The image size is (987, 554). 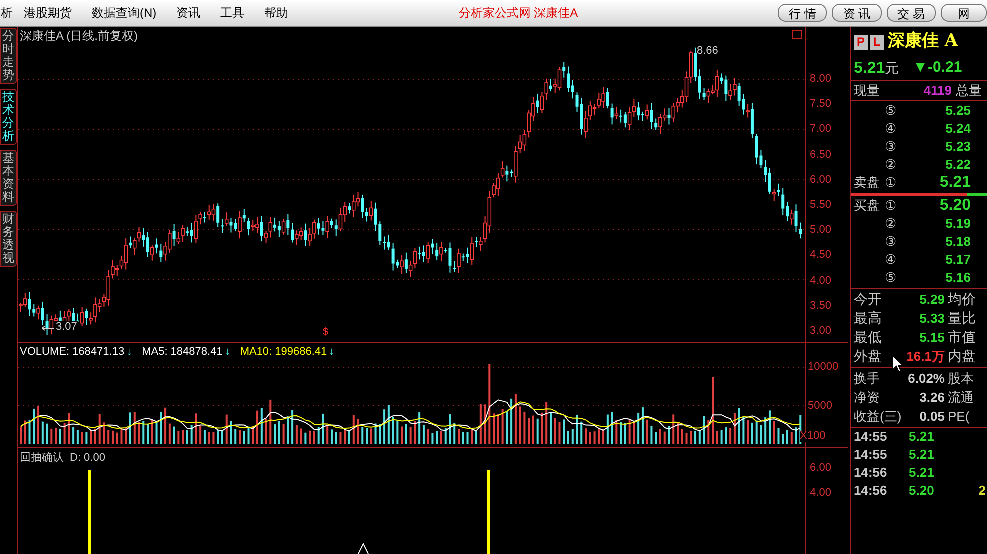 I want to click on price-change: ▼-0.21, so click(x=937, y=68).